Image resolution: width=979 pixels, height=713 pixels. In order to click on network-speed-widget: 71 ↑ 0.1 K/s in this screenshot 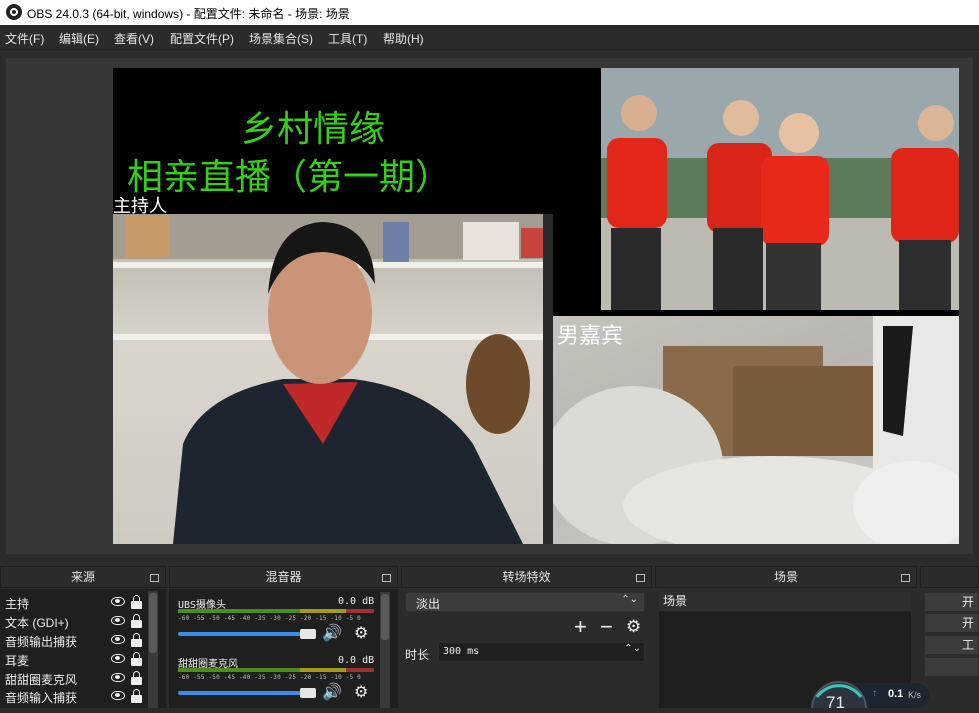, I will do `click(870, 697)`.